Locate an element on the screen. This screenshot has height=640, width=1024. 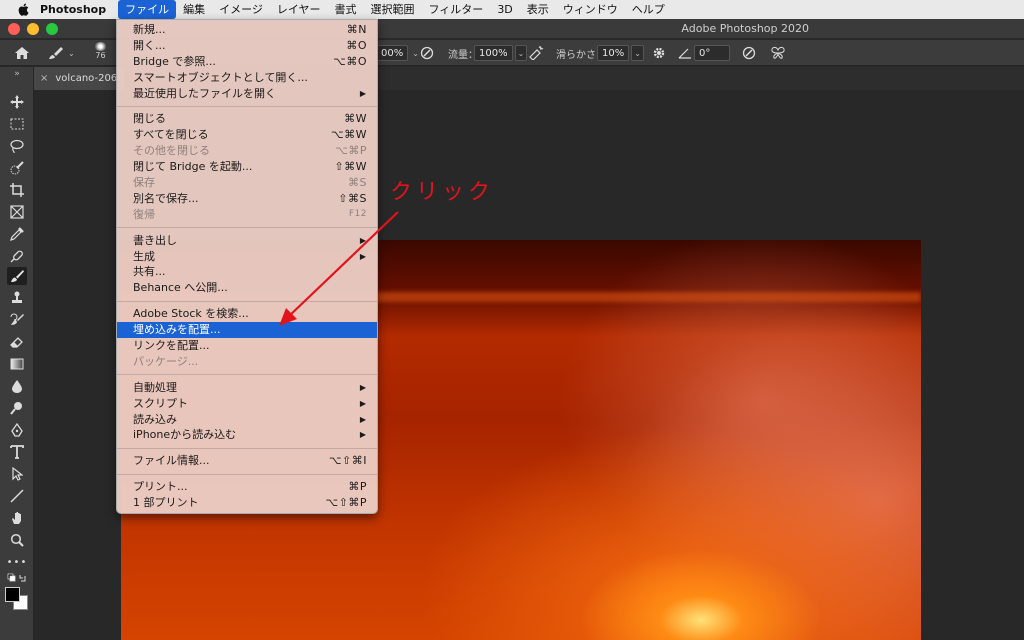
quick-selection-tool-icon is located at coordinates (17, 168).